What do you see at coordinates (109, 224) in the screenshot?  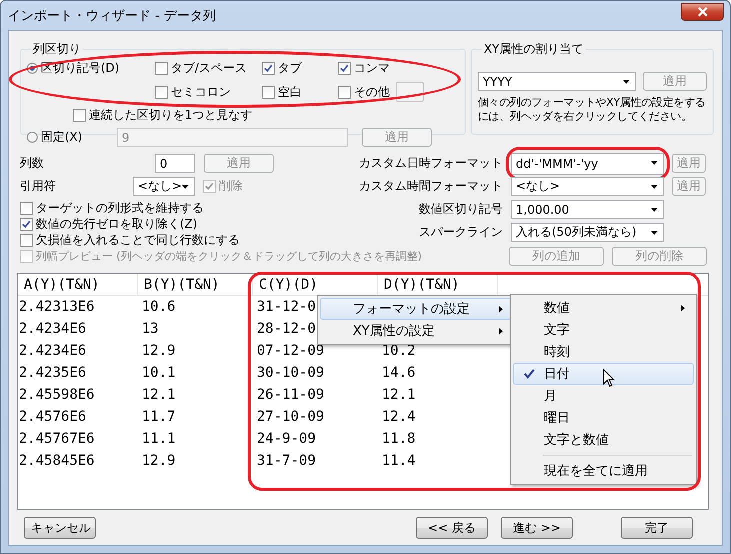 I see `option-checkbox: 数値の先行ゼロを取り除く(Z)` at bounding box center [109, 224].